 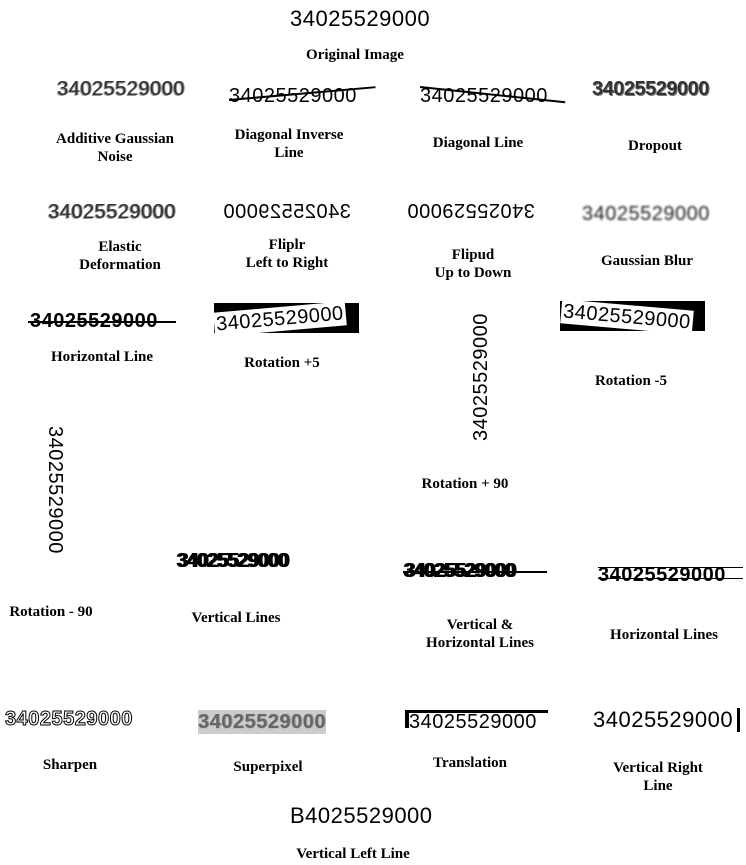 What do you see at coordinates (631, 381) in the screenshot?
I see `caption-rotation-minus5: Rotation -5` at bounding box center [631, 381].